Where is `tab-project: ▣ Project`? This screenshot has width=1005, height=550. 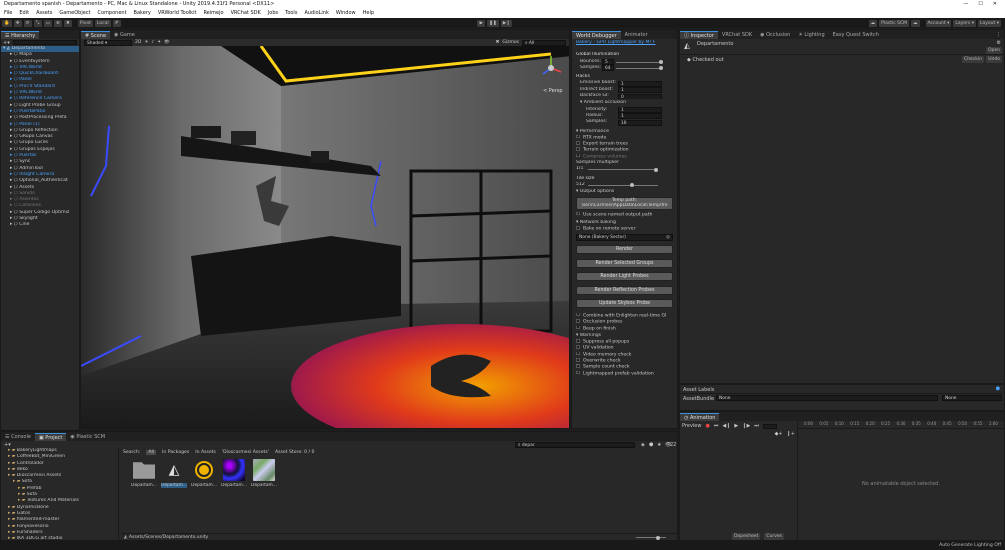 tab-project: ▣ Project is located at coordinates (50, 437).